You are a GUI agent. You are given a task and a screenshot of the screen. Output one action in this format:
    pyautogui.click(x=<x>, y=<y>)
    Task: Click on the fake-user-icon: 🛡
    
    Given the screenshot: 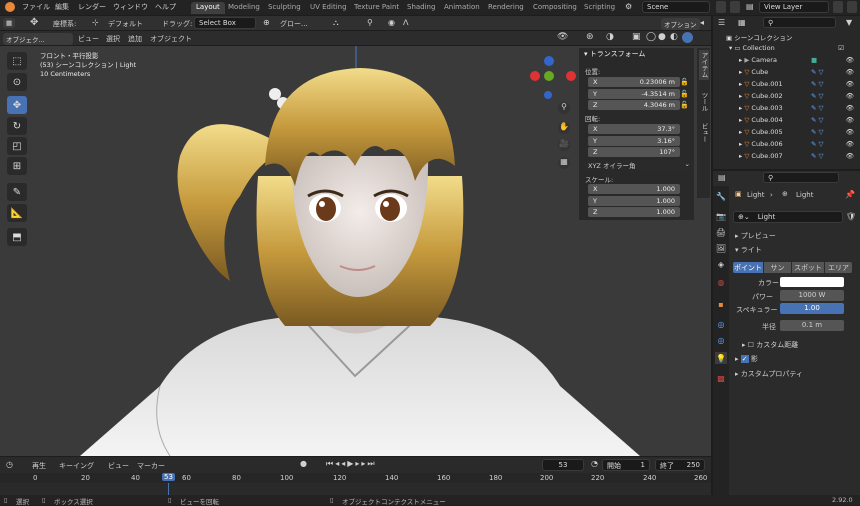 What is the action you would take?
    pyautogui.click(x=851, y=216)
    